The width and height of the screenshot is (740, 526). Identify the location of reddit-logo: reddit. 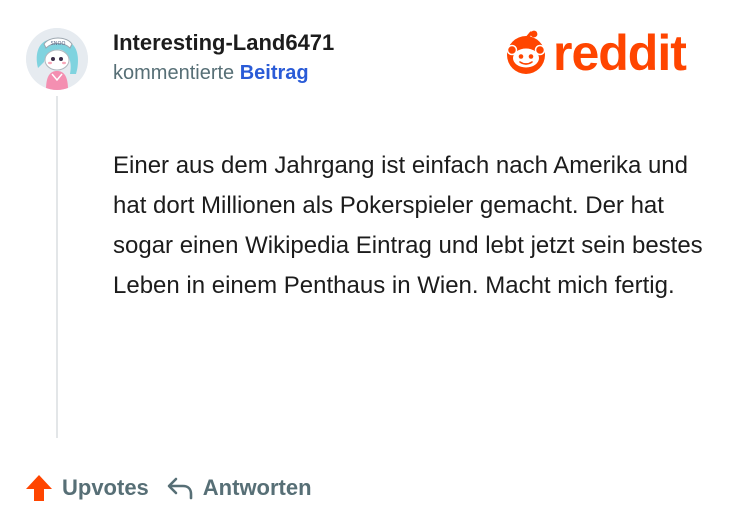
(595, 53).